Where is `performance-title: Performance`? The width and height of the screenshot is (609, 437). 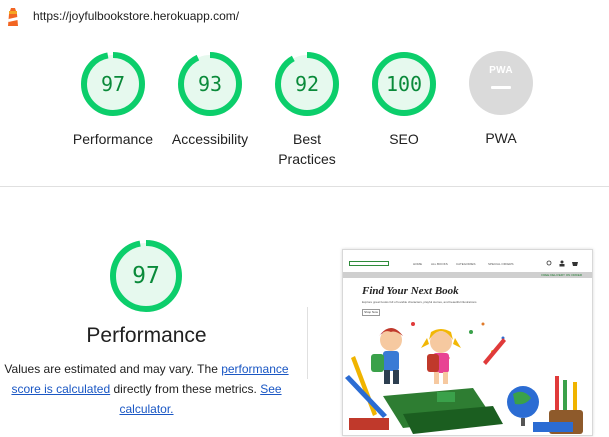
performance-title: Performance is located at coordinates (146, 335).